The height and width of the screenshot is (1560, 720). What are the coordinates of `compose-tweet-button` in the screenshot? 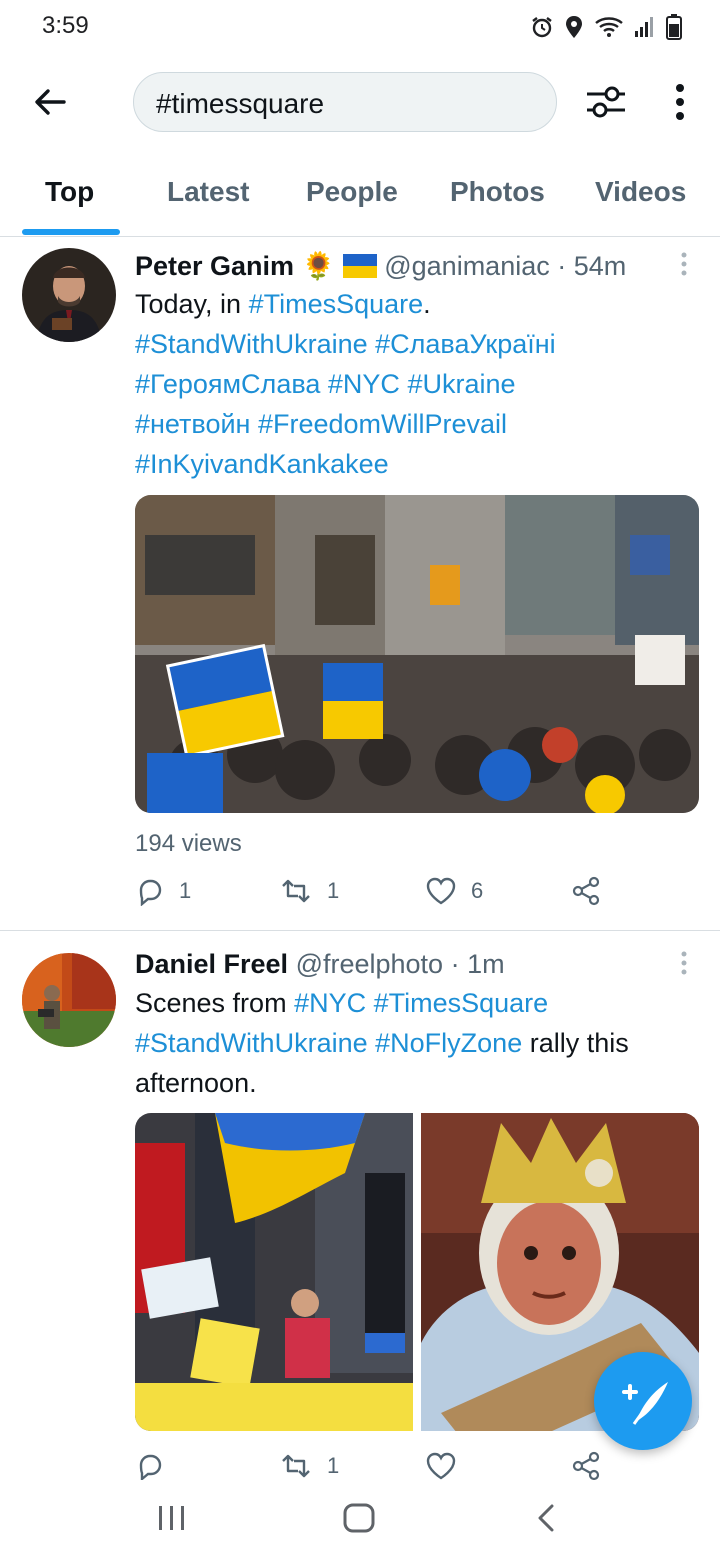 It's located at (643, 1401).